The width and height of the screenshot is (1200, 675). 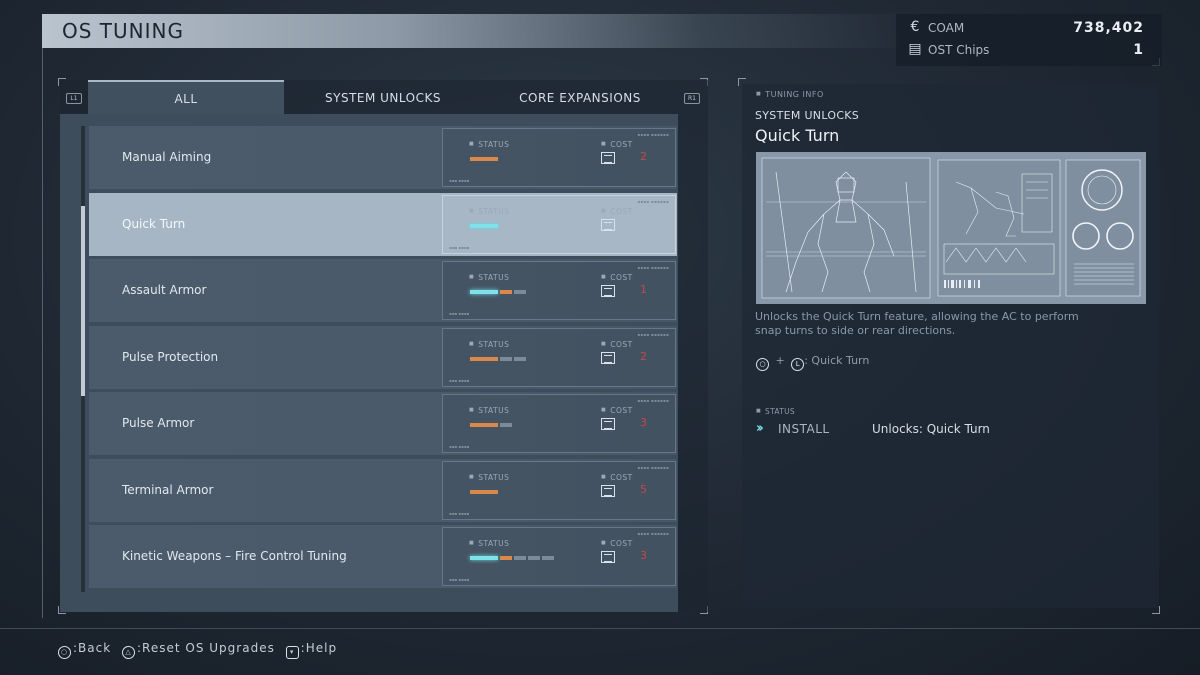 What do you see at coordinates (798, 364) in the screenshot?
I see `l-button-icon: L` at bounding box center [798, 364].